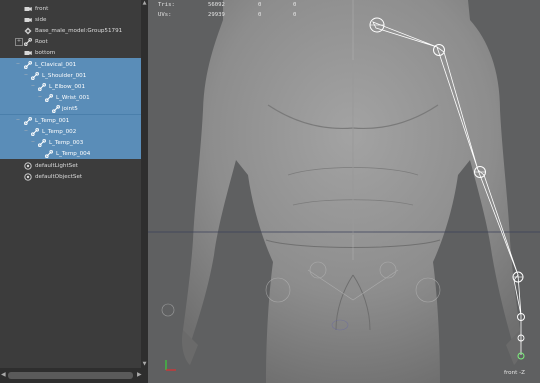  What do you see at coordinates (144, 184) in the screenshot?
I see `outliner-vertical-scrollbar: ▲ ▼` at bounding box center [144, 184].